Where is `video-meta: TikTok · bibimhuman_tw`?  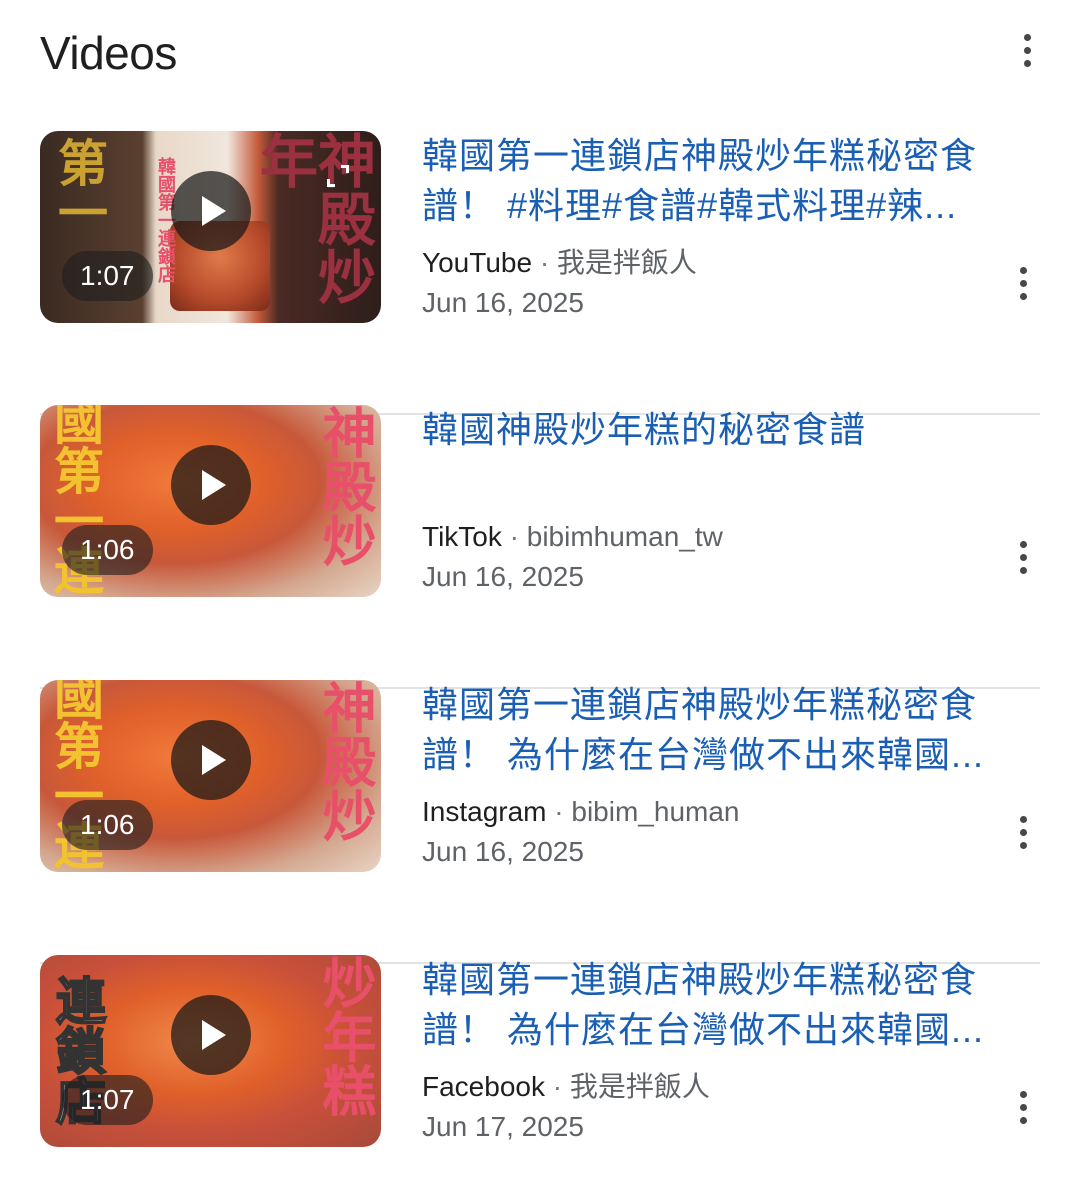
video-meta: TikTok · bibimhuman_tw is located at coordinates (572, 537).